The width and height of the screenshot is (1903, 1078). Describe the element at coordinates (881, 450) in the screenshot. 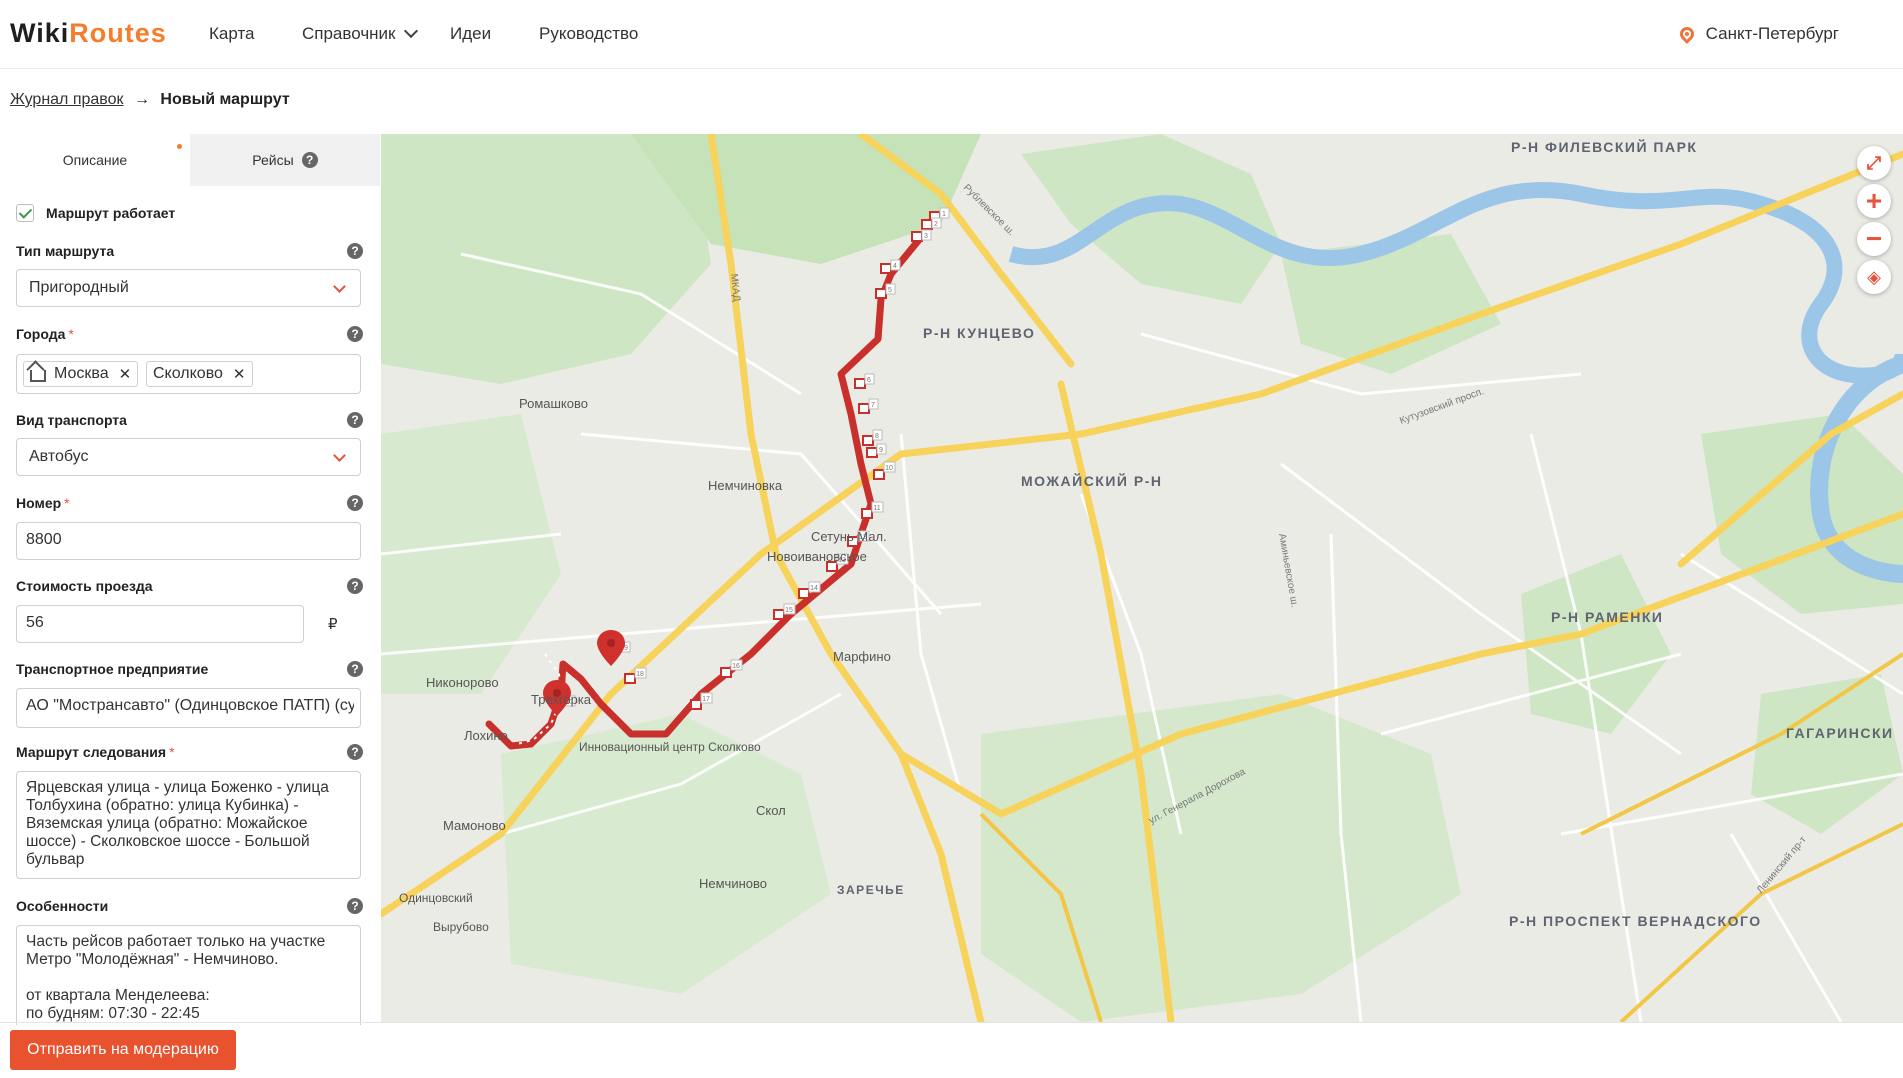

I see `svg-text: 9` at that location.